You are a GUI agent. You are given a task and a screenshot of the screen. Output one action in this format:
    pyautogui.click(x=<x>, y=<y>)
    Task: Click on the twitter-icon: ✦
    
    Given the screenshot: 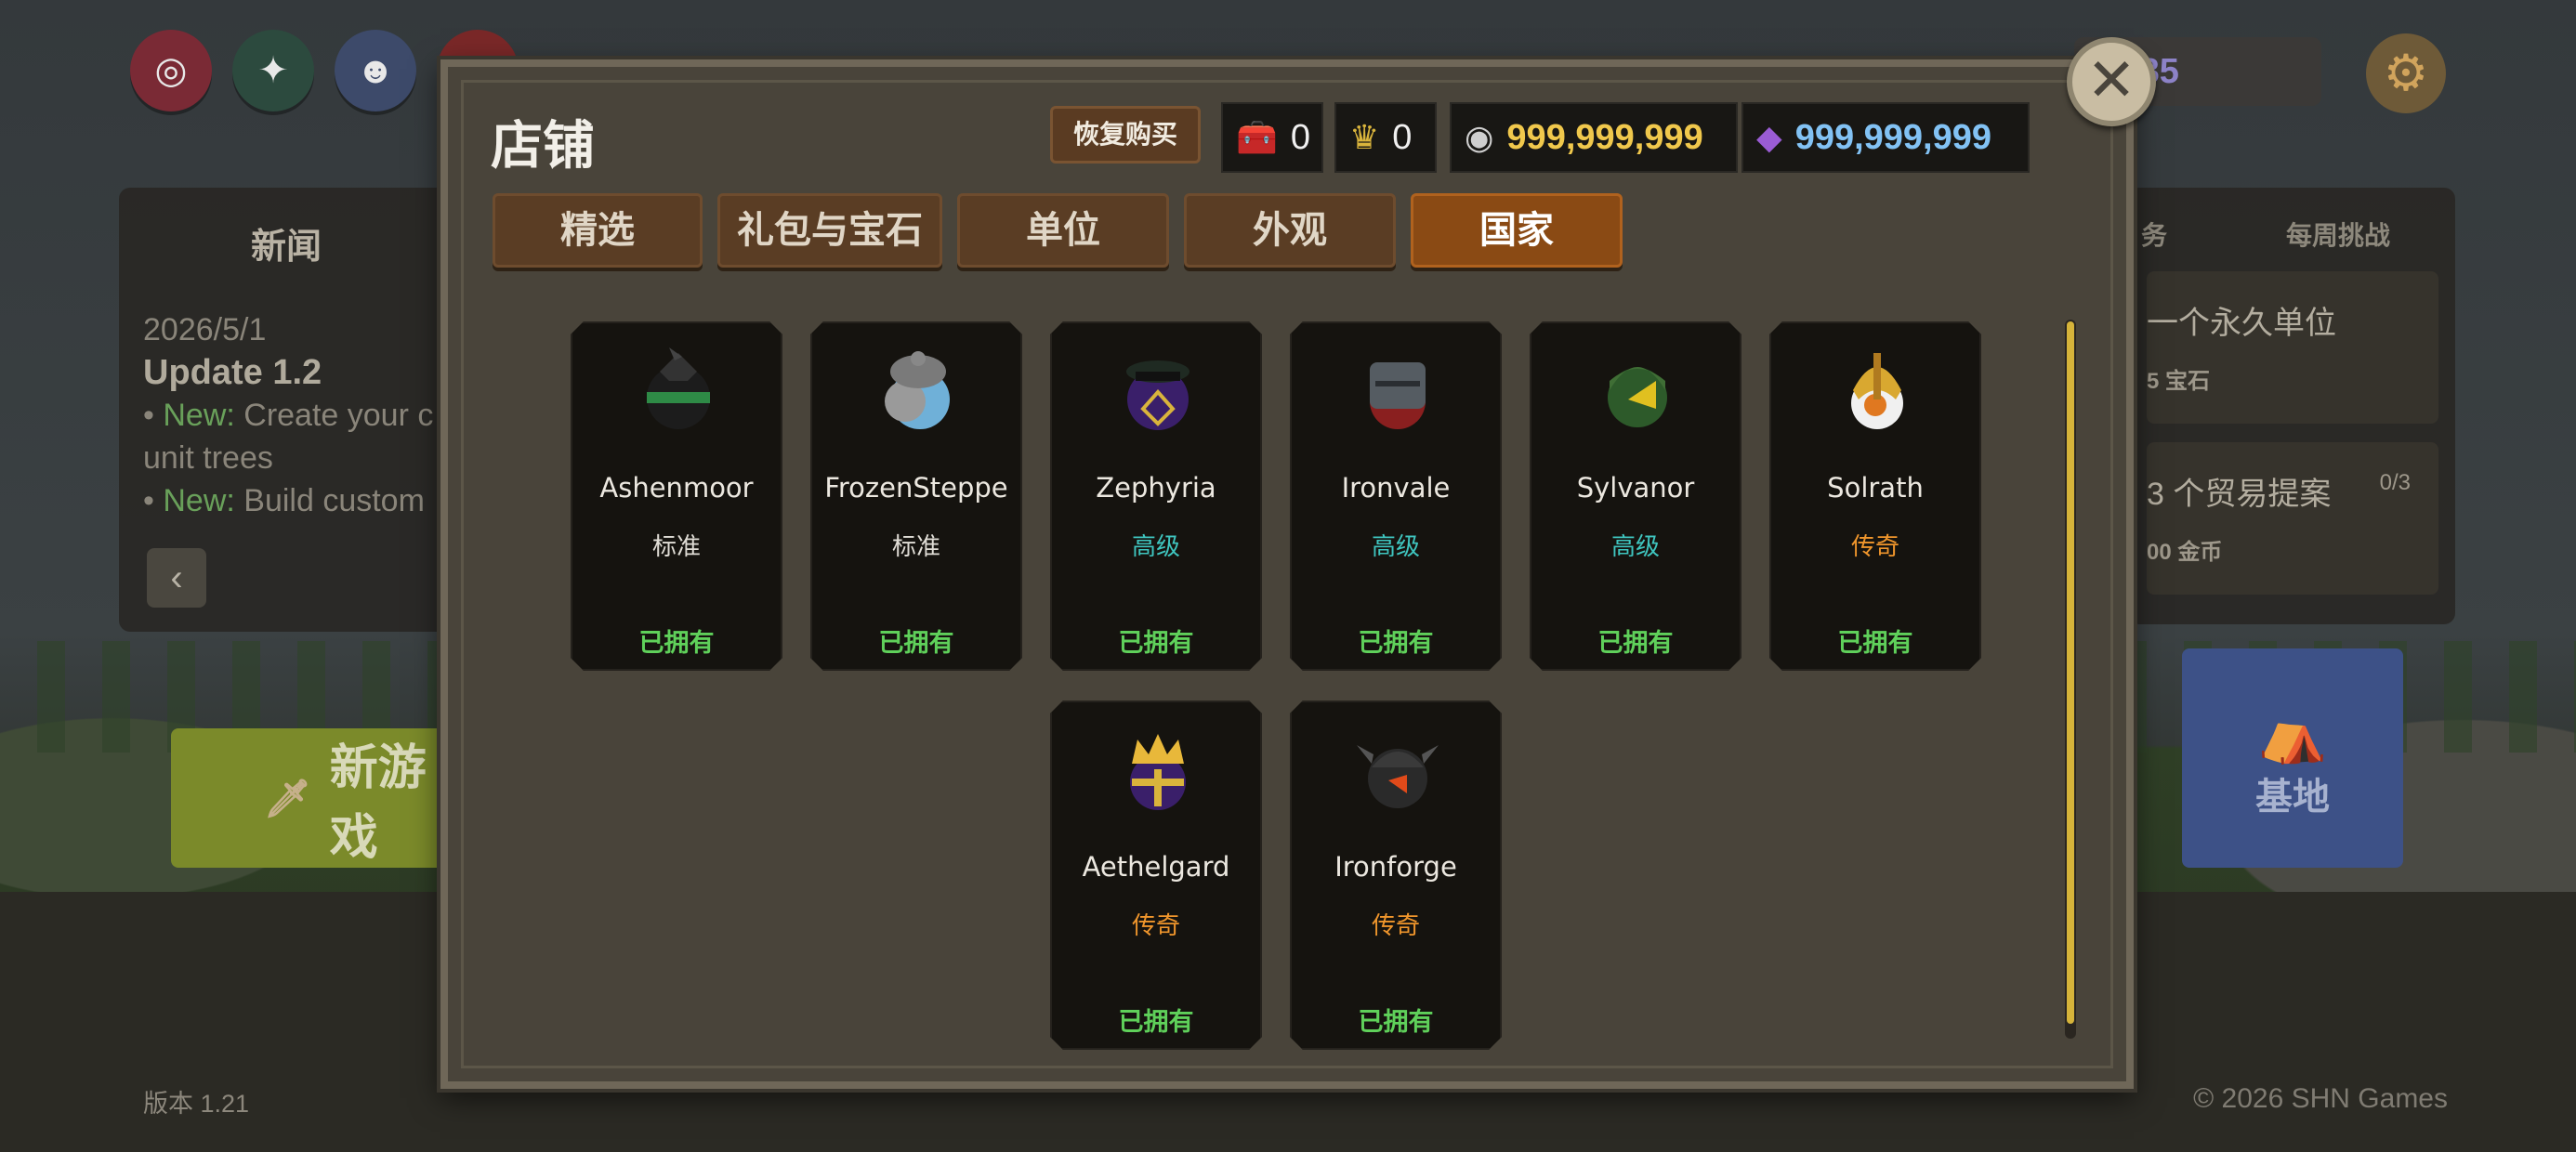 What is the action you would take?
    pyautogui.click(x=273, y=70)
    